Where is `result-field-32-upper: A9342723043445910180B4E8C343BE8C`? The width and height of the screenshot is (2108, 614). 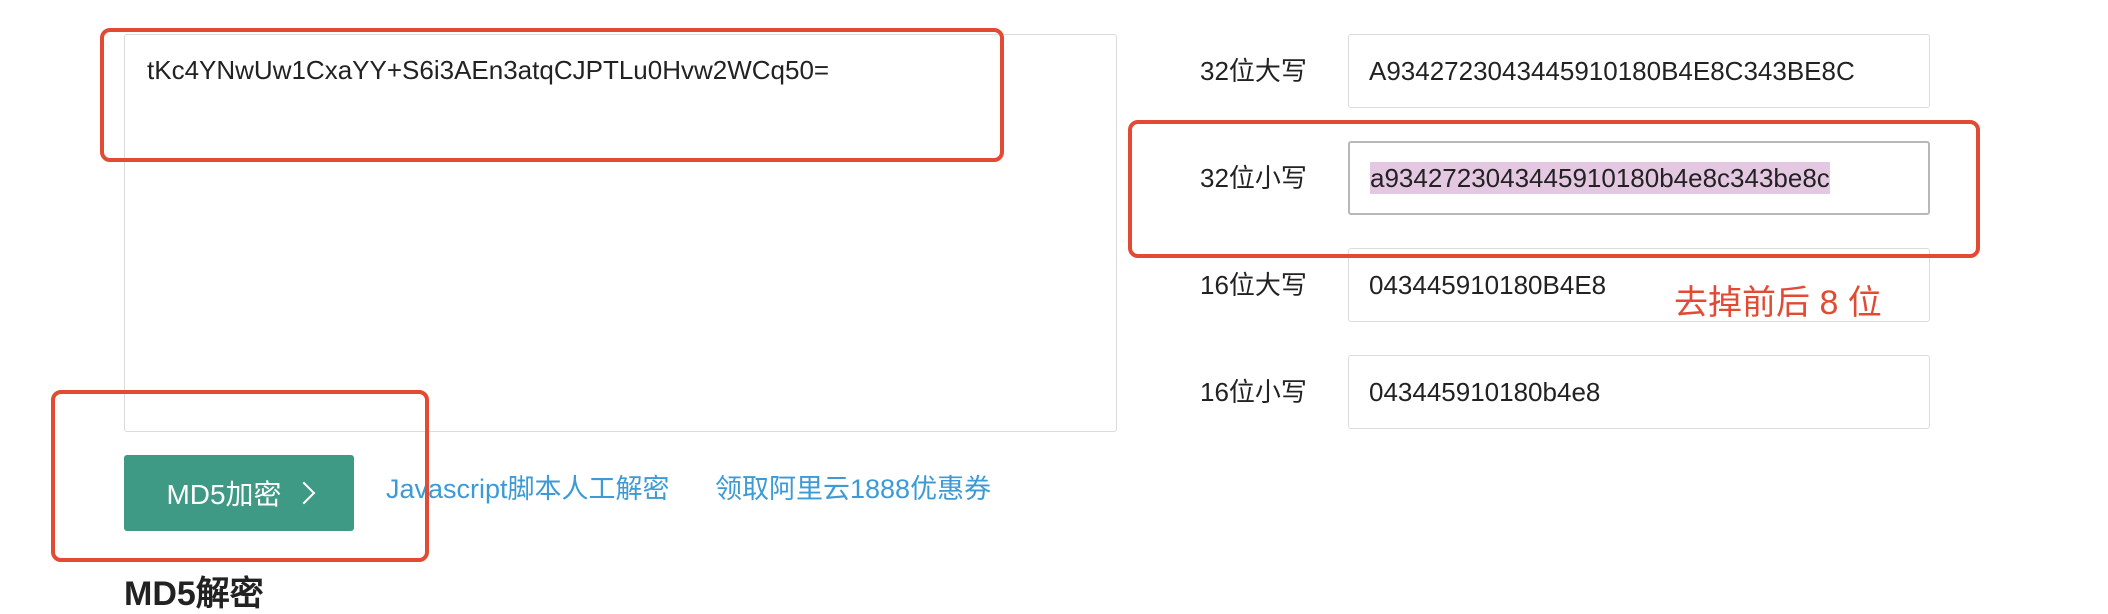 result-field-32-upper: A9342723043445910180B4E8C343BE8C is located at coordinates (1639, 71).